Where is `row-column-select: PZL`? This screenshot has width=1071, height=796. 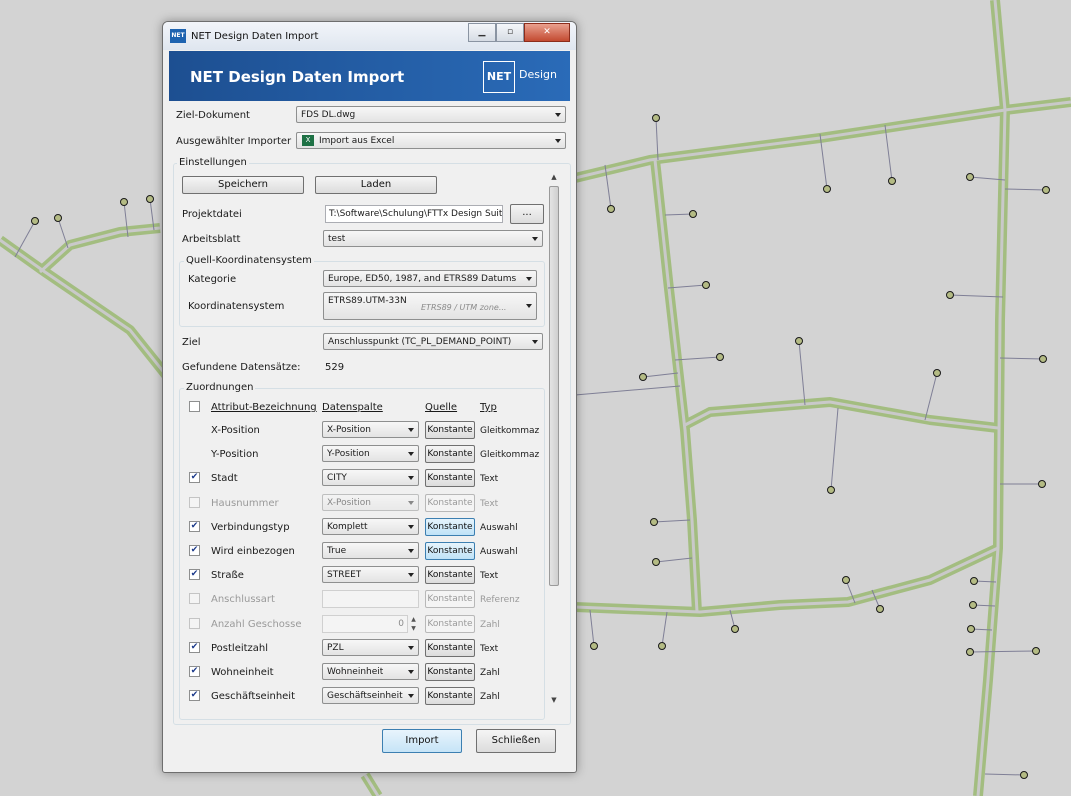
row-column-select: PZL is located at coordinates (370, 647).